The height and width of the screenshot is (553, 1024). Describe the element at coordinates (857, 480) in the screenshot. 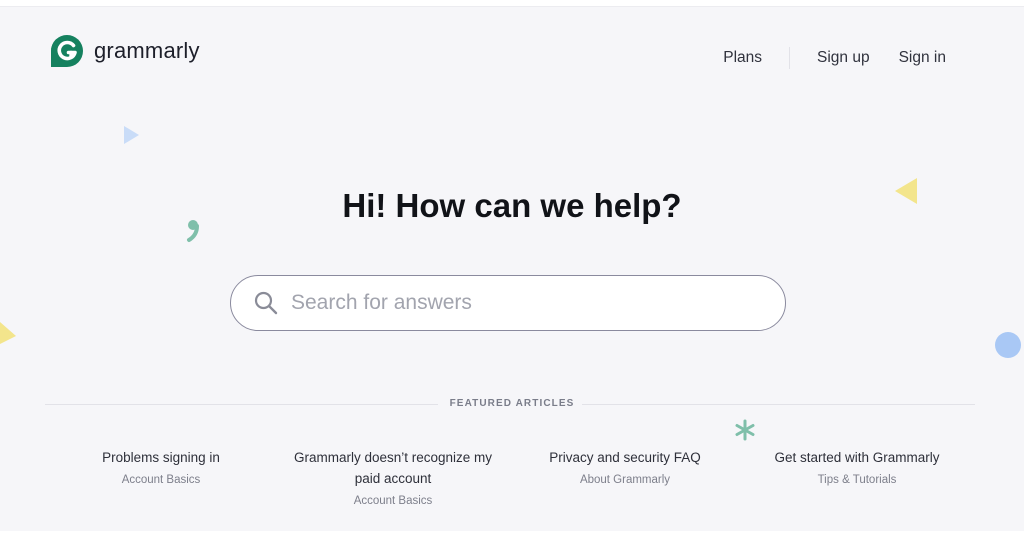

I see `article-category: Tips & Tutorials` at that location.